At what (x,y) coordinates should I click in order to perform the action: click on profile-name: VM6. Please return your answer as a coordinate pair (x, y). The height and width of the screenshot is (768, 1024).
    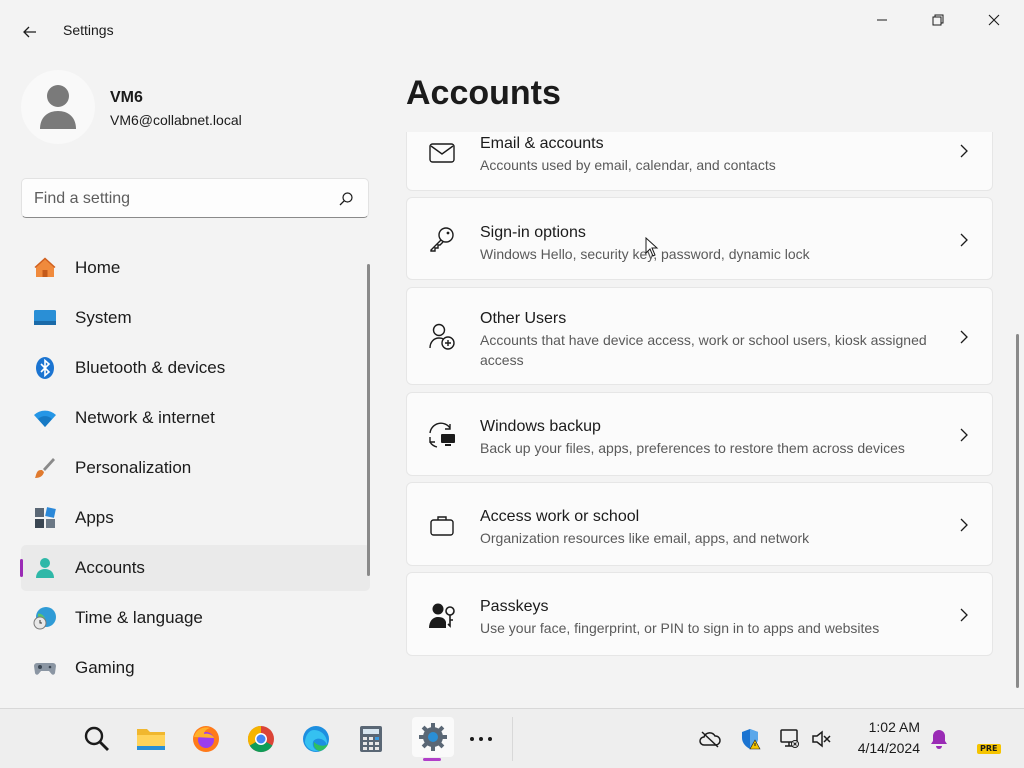
    Looking at the image, I should click on (126, 97).